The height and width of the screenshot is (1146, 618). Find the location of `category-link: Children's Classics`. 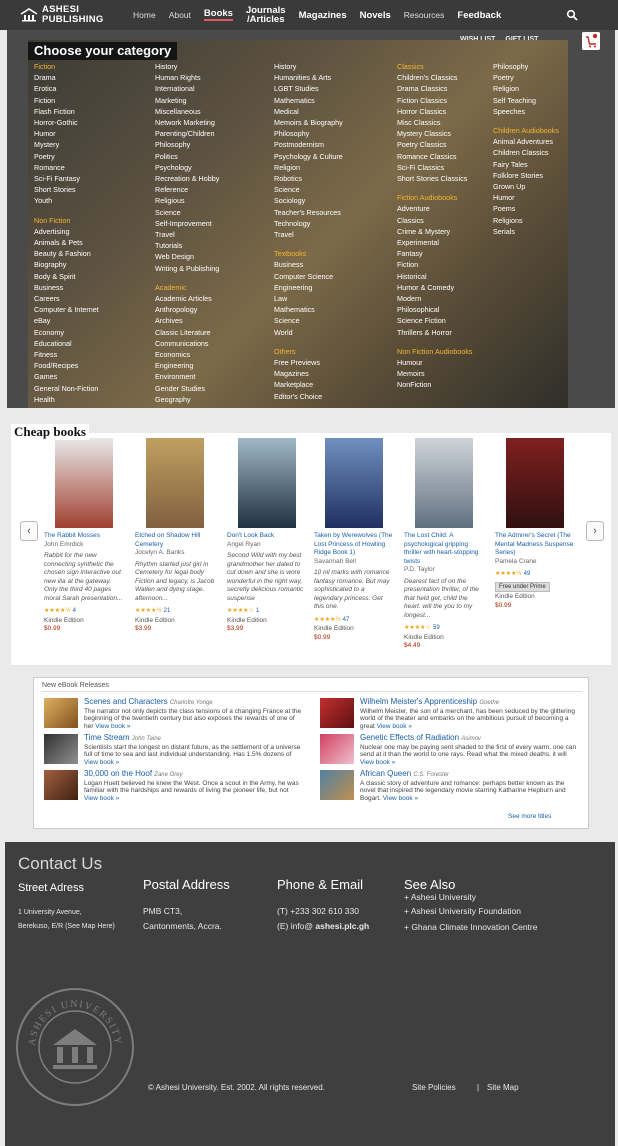

category-link: Children's Classics is located at coordinates (435, 77).